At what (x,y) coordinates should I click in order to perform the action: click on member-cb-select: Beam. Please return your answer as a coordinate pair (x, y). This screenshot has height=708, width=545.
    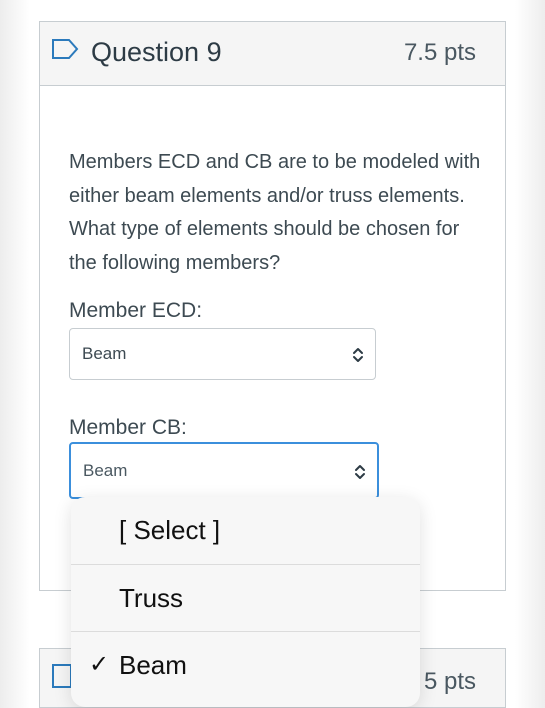
    Looking at the image, I should click on (224, 470).